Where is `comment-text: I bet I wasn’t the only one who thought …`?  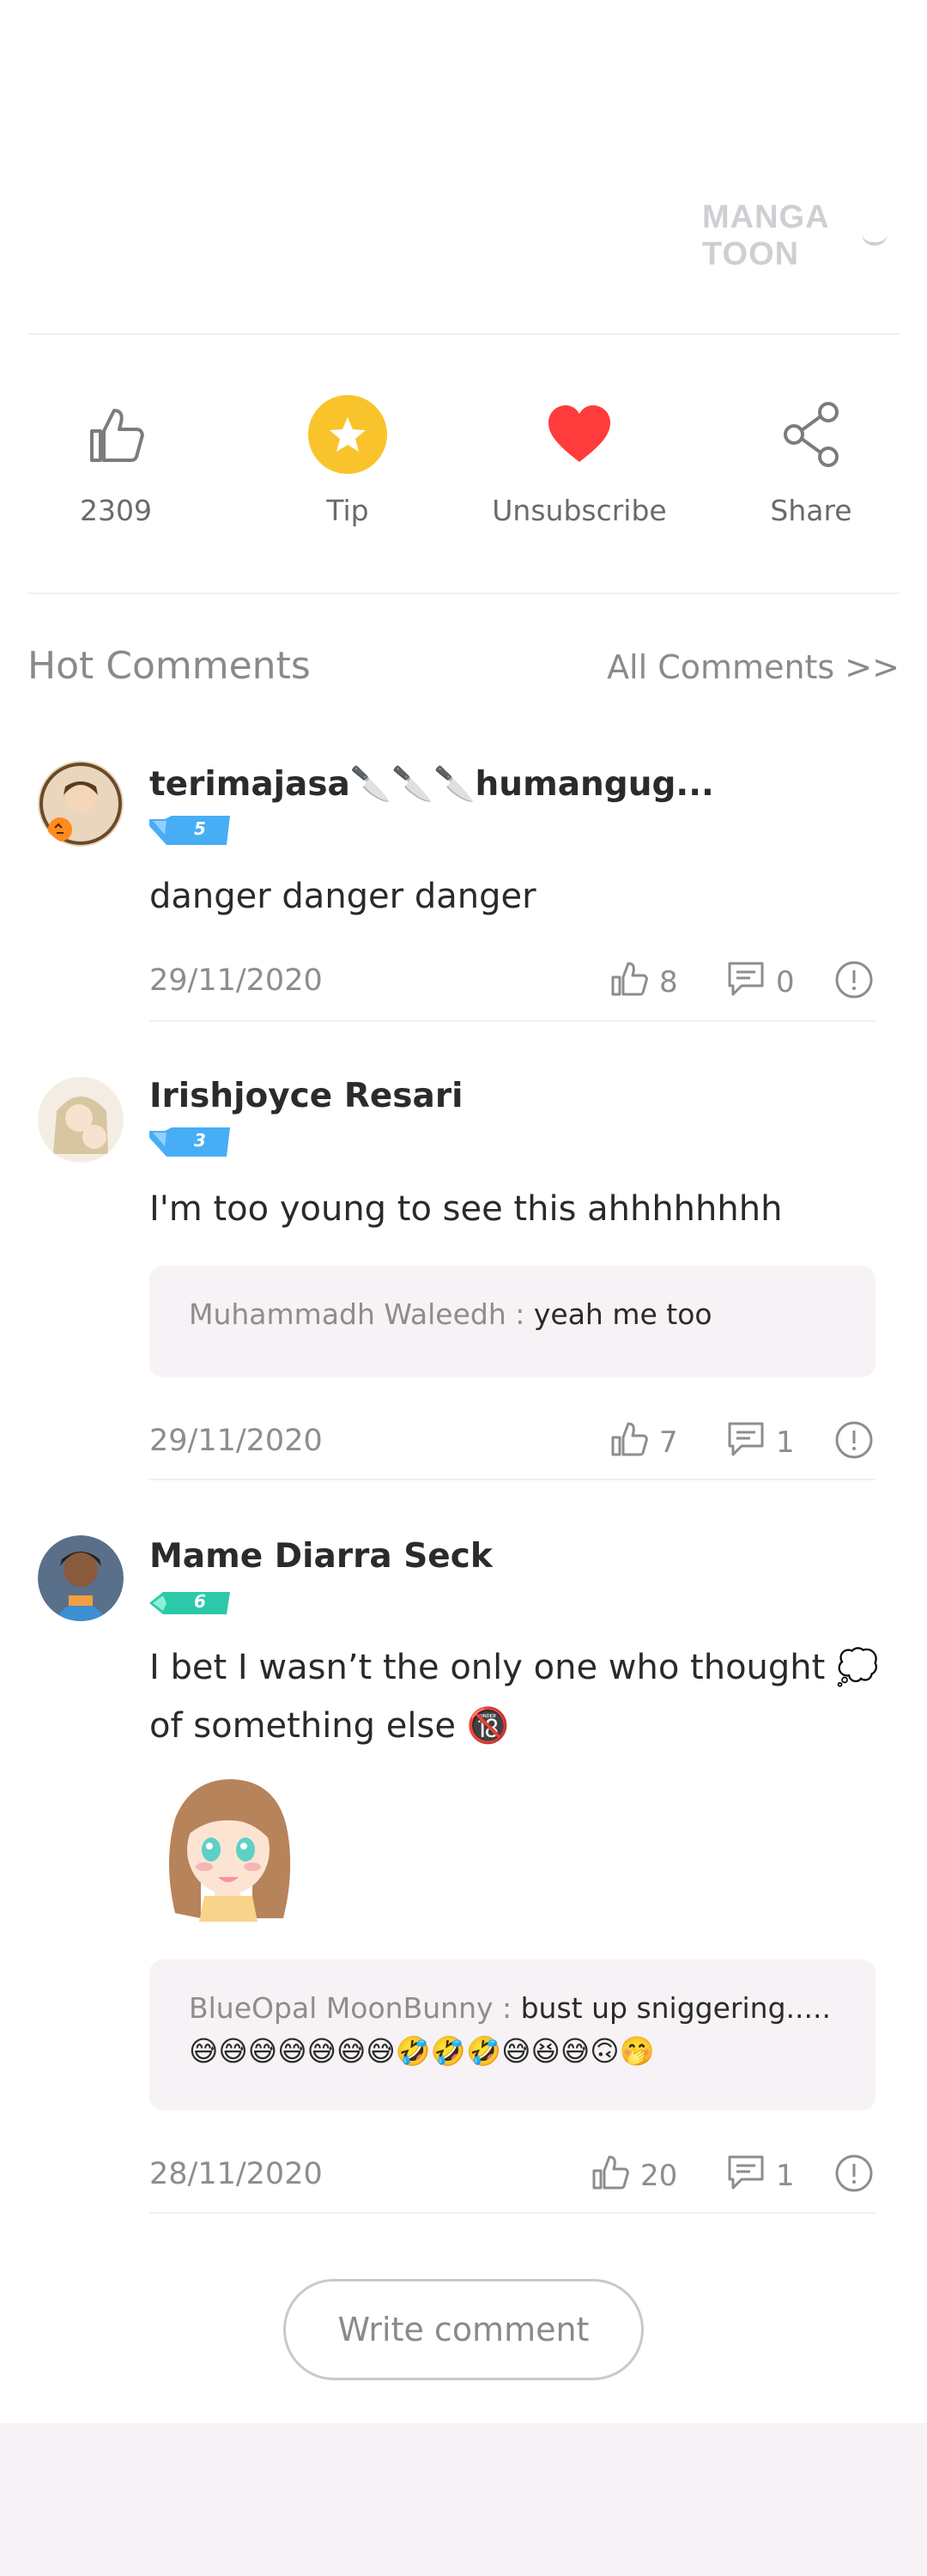
comment-text: I bet I wasn’t the only one who thought … is located at coordinates (518, 1697).